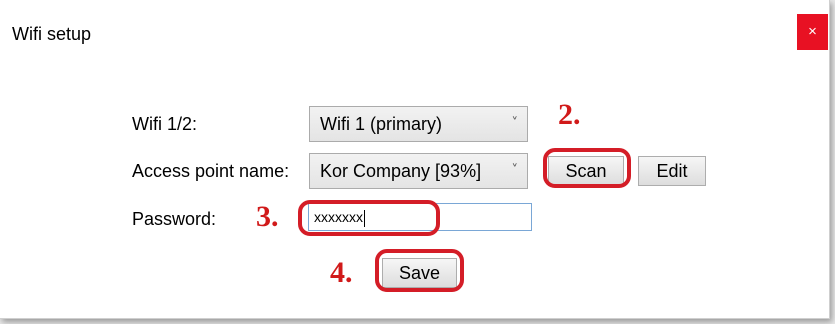 Image resolution: width=835 pixels, height=324 pixels. What do you see at coordinates (267, 216) in the screenshot?
I see `step-3-annotation: 3.` at bounding box center [267, 216].